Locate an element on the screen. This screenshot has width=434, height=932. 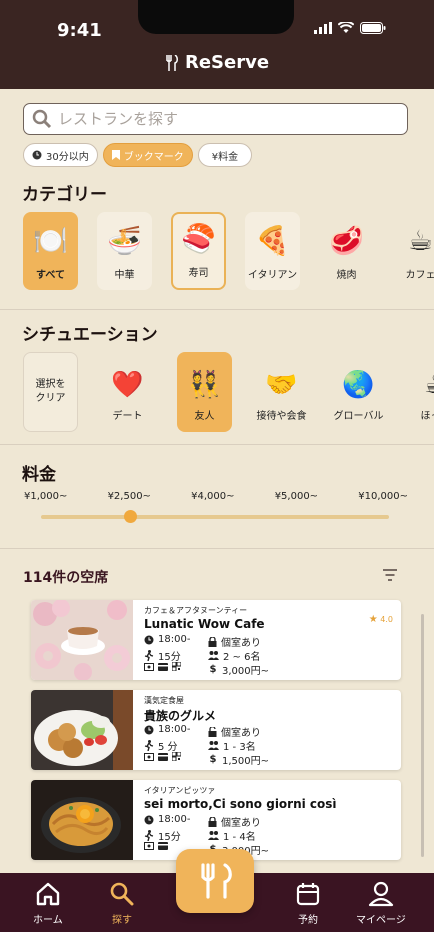
scrollbar is located at coordinates (422, 735).